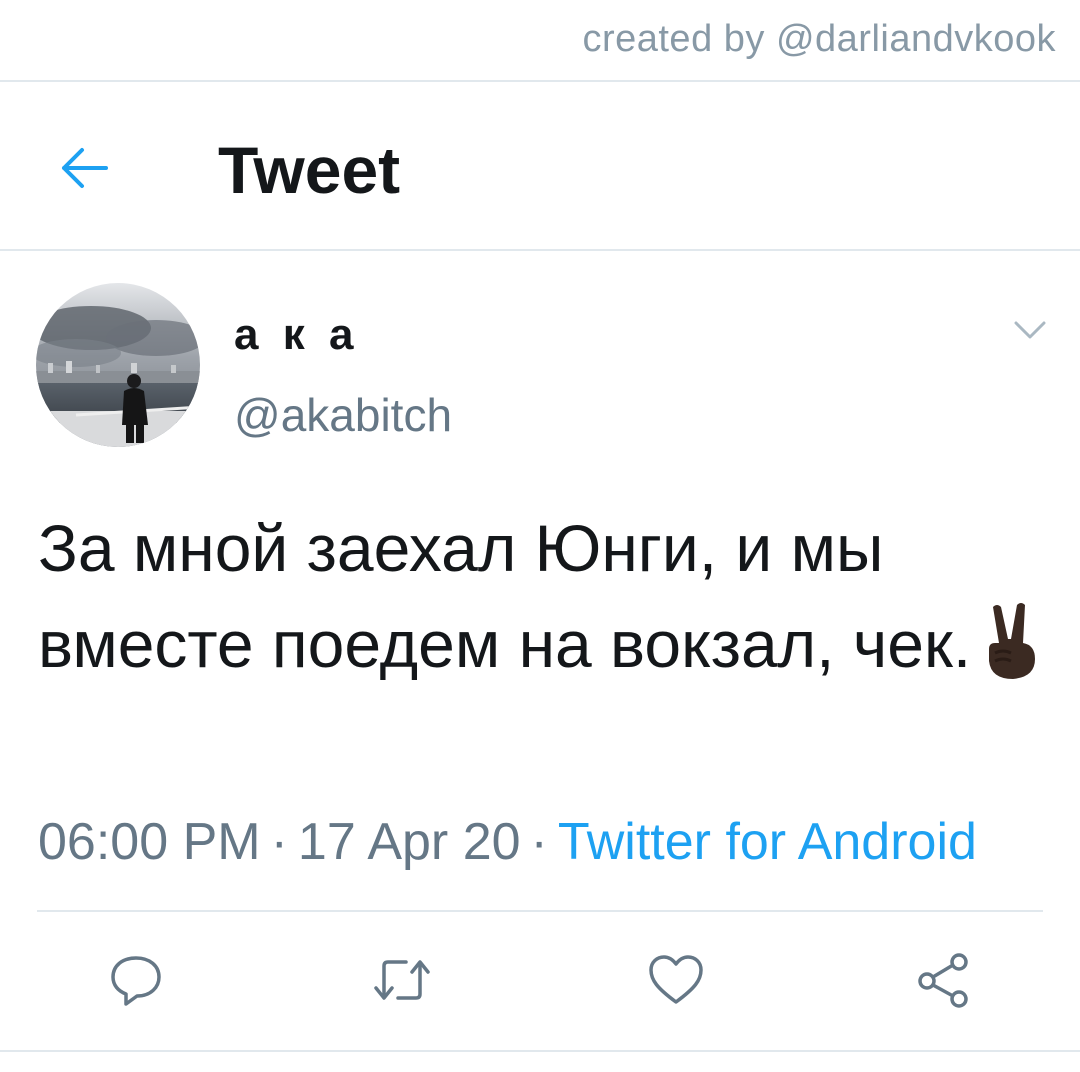  I want to click on speech-bubble-icon, so click(136, 981).